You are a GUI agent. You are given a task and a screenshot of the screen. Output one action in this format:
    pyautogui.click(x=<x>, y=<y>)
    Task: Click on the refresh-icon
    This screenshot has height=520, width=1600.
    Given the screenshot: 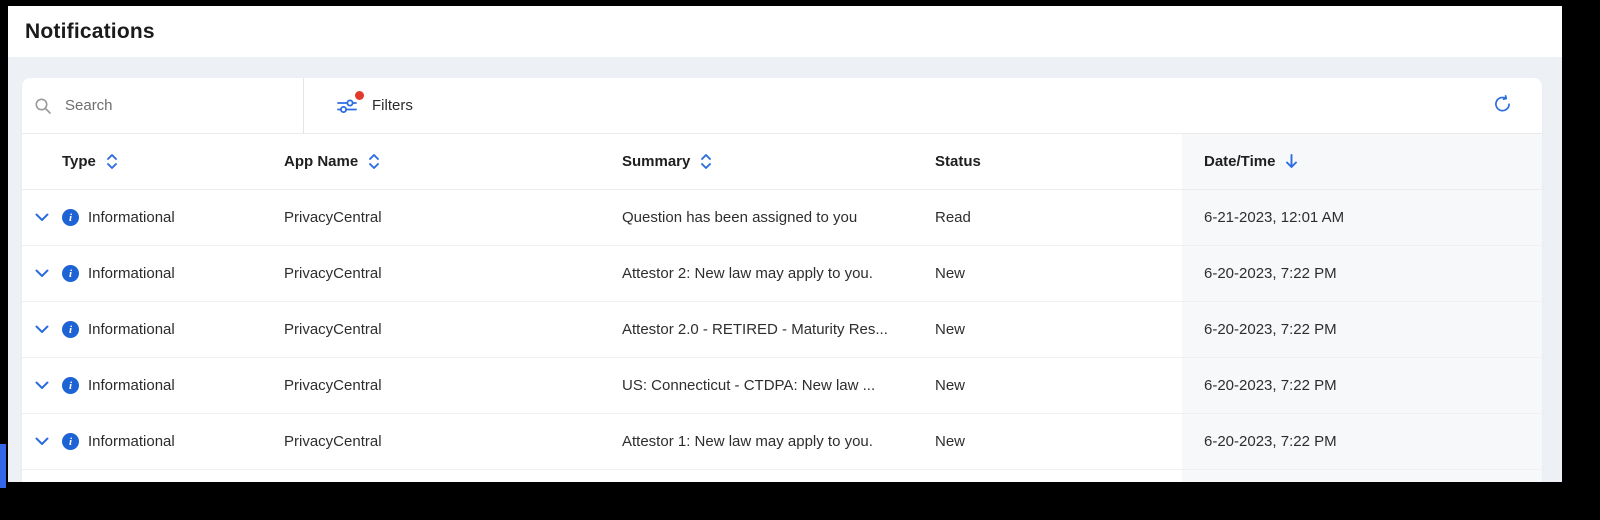 What is the action you would take?
    pyautogui.click(x=1502, y=105)
    